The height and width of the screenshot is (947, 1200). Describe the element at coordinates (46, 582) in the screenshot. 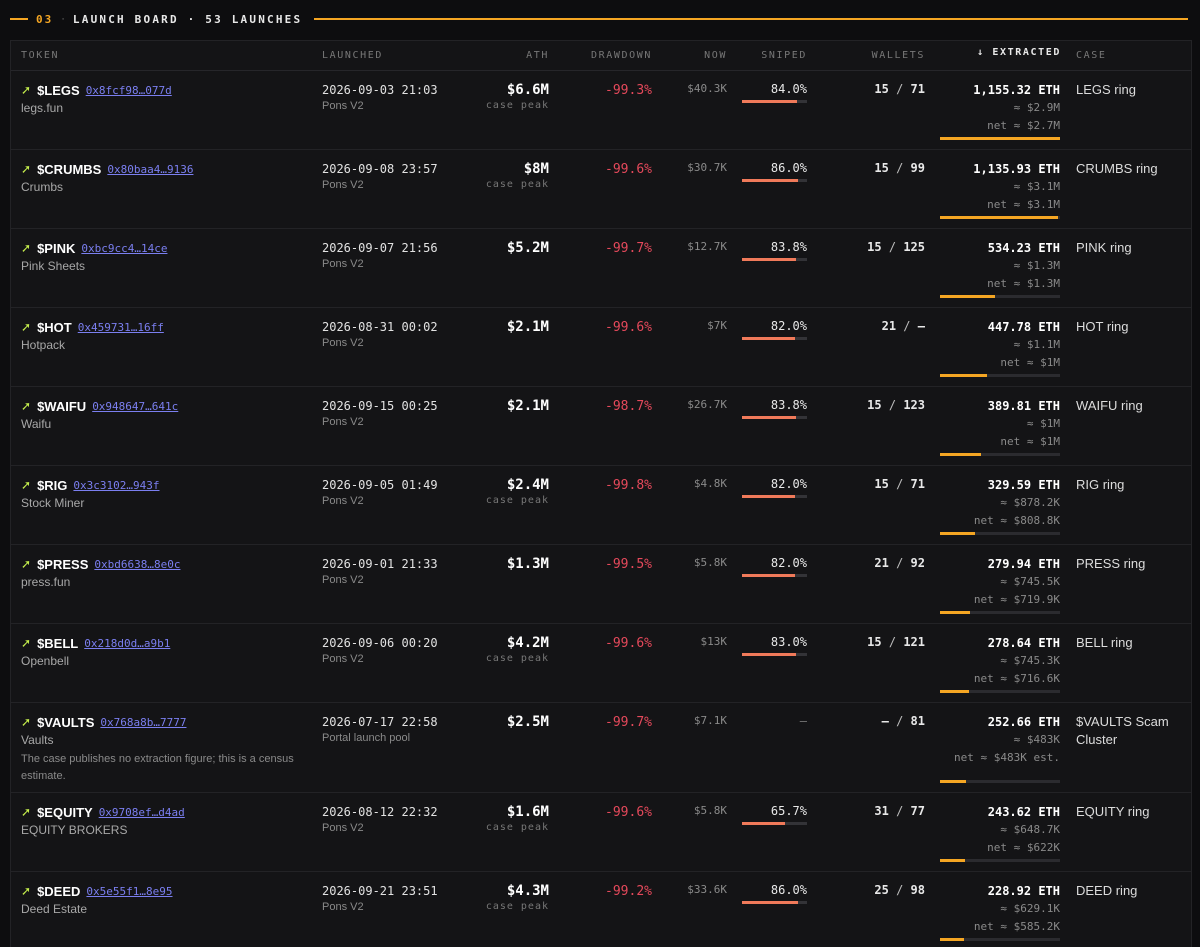

I see `token-name: press.fun` at that location.